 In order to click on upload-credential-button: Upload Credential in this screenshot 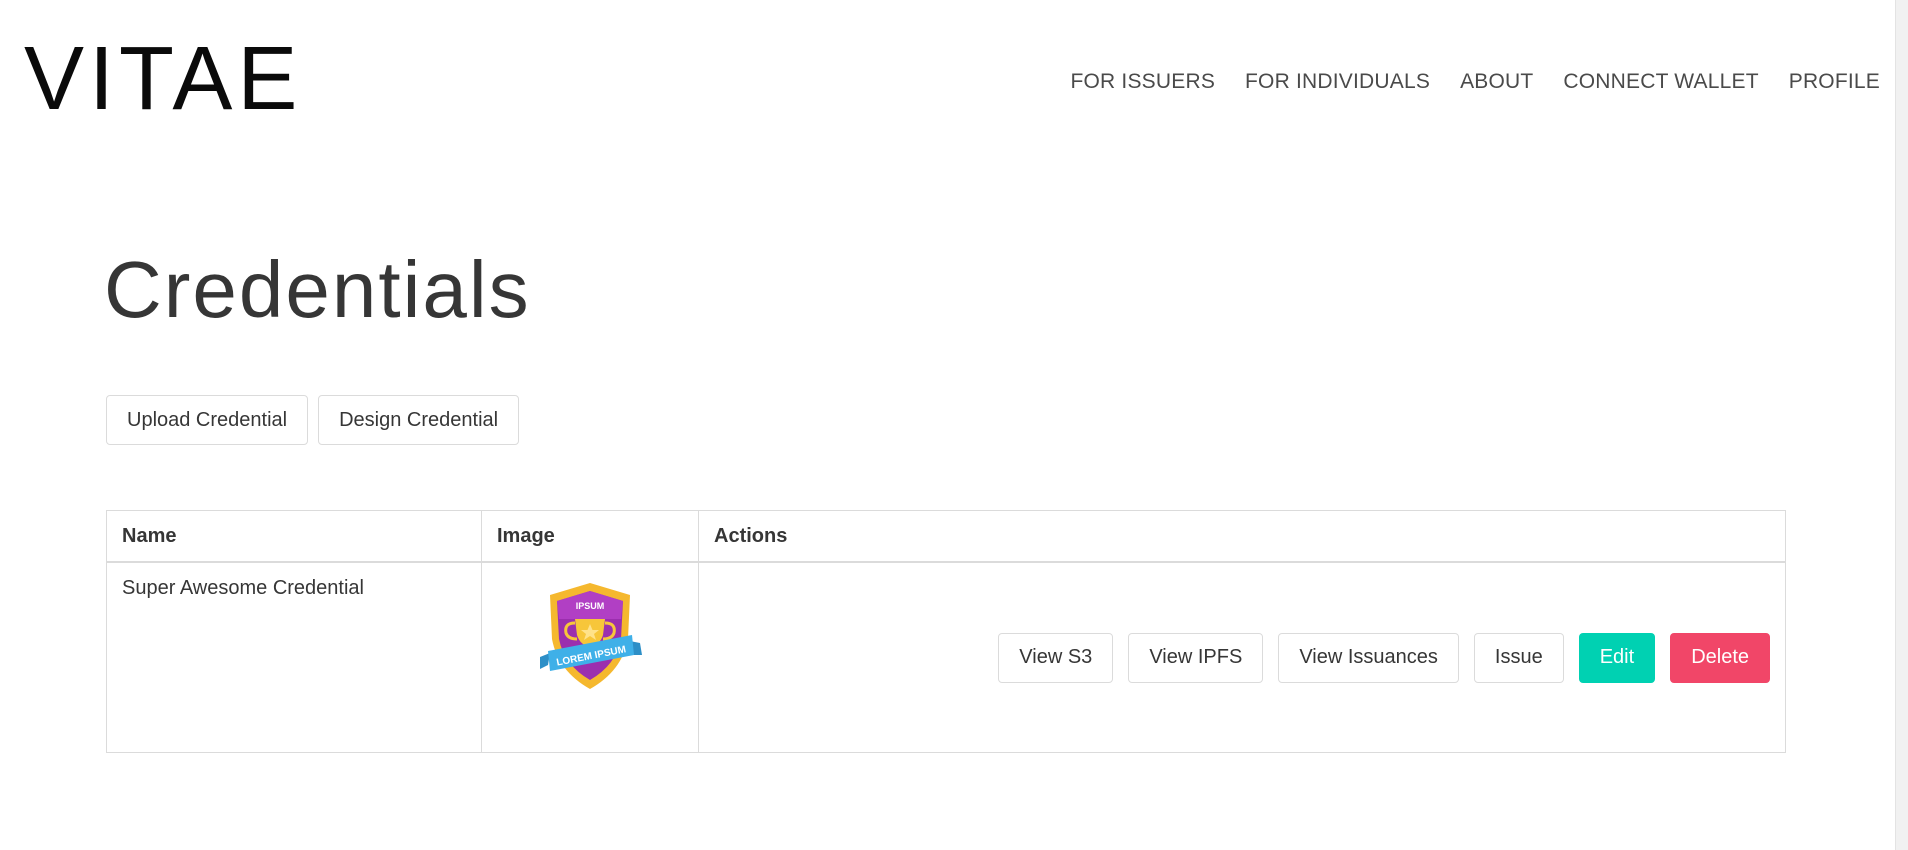, I will do `click(207, 420)`.